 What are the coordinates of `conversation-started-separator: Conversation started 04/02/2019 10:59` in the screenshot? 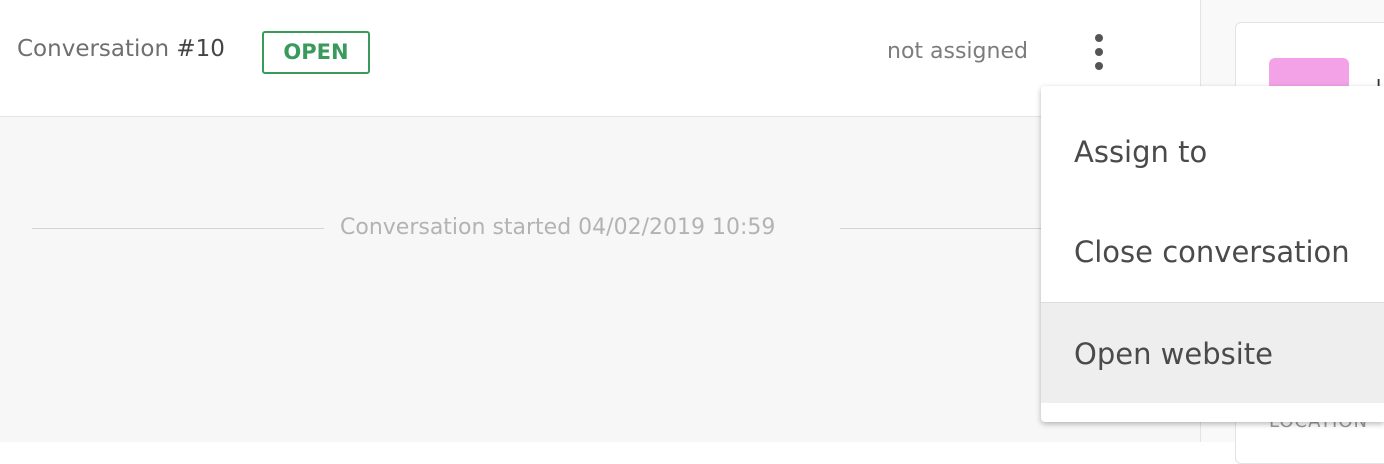 It's located at (537, 229).